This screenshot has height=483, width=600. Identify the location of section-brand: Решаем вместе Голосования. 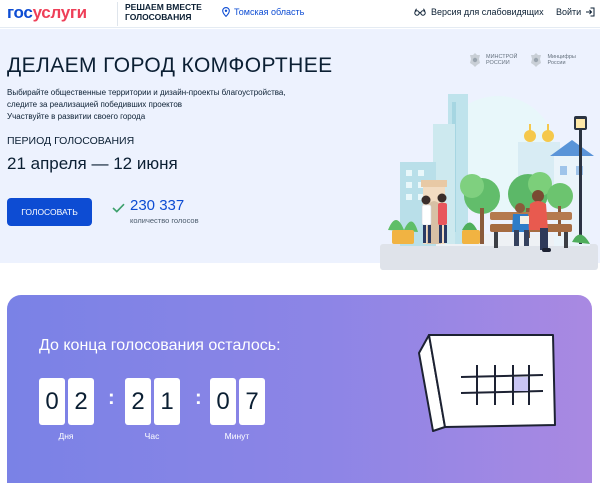
(163, 12).